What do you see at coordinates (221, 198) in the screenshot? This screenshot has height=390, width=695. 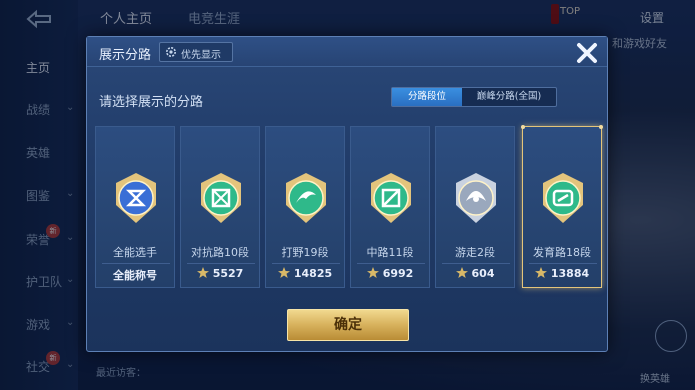 I see `clash-lane-emblem-icon` at bounding box center [221, 198].